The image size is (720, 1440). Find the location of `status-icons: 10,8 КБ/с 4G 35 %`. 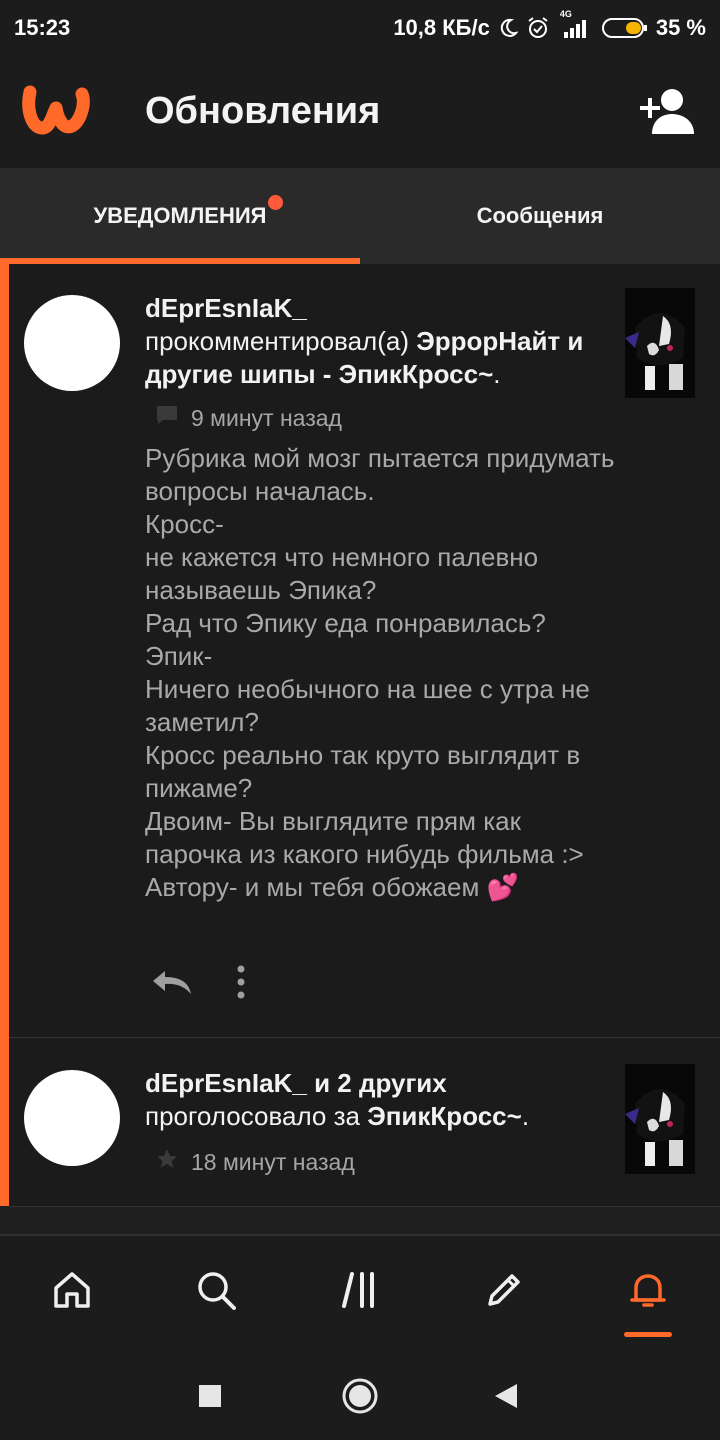

status-icons: 10,8 КБ/с 4G 35 % is located at coordinates (549, 25).